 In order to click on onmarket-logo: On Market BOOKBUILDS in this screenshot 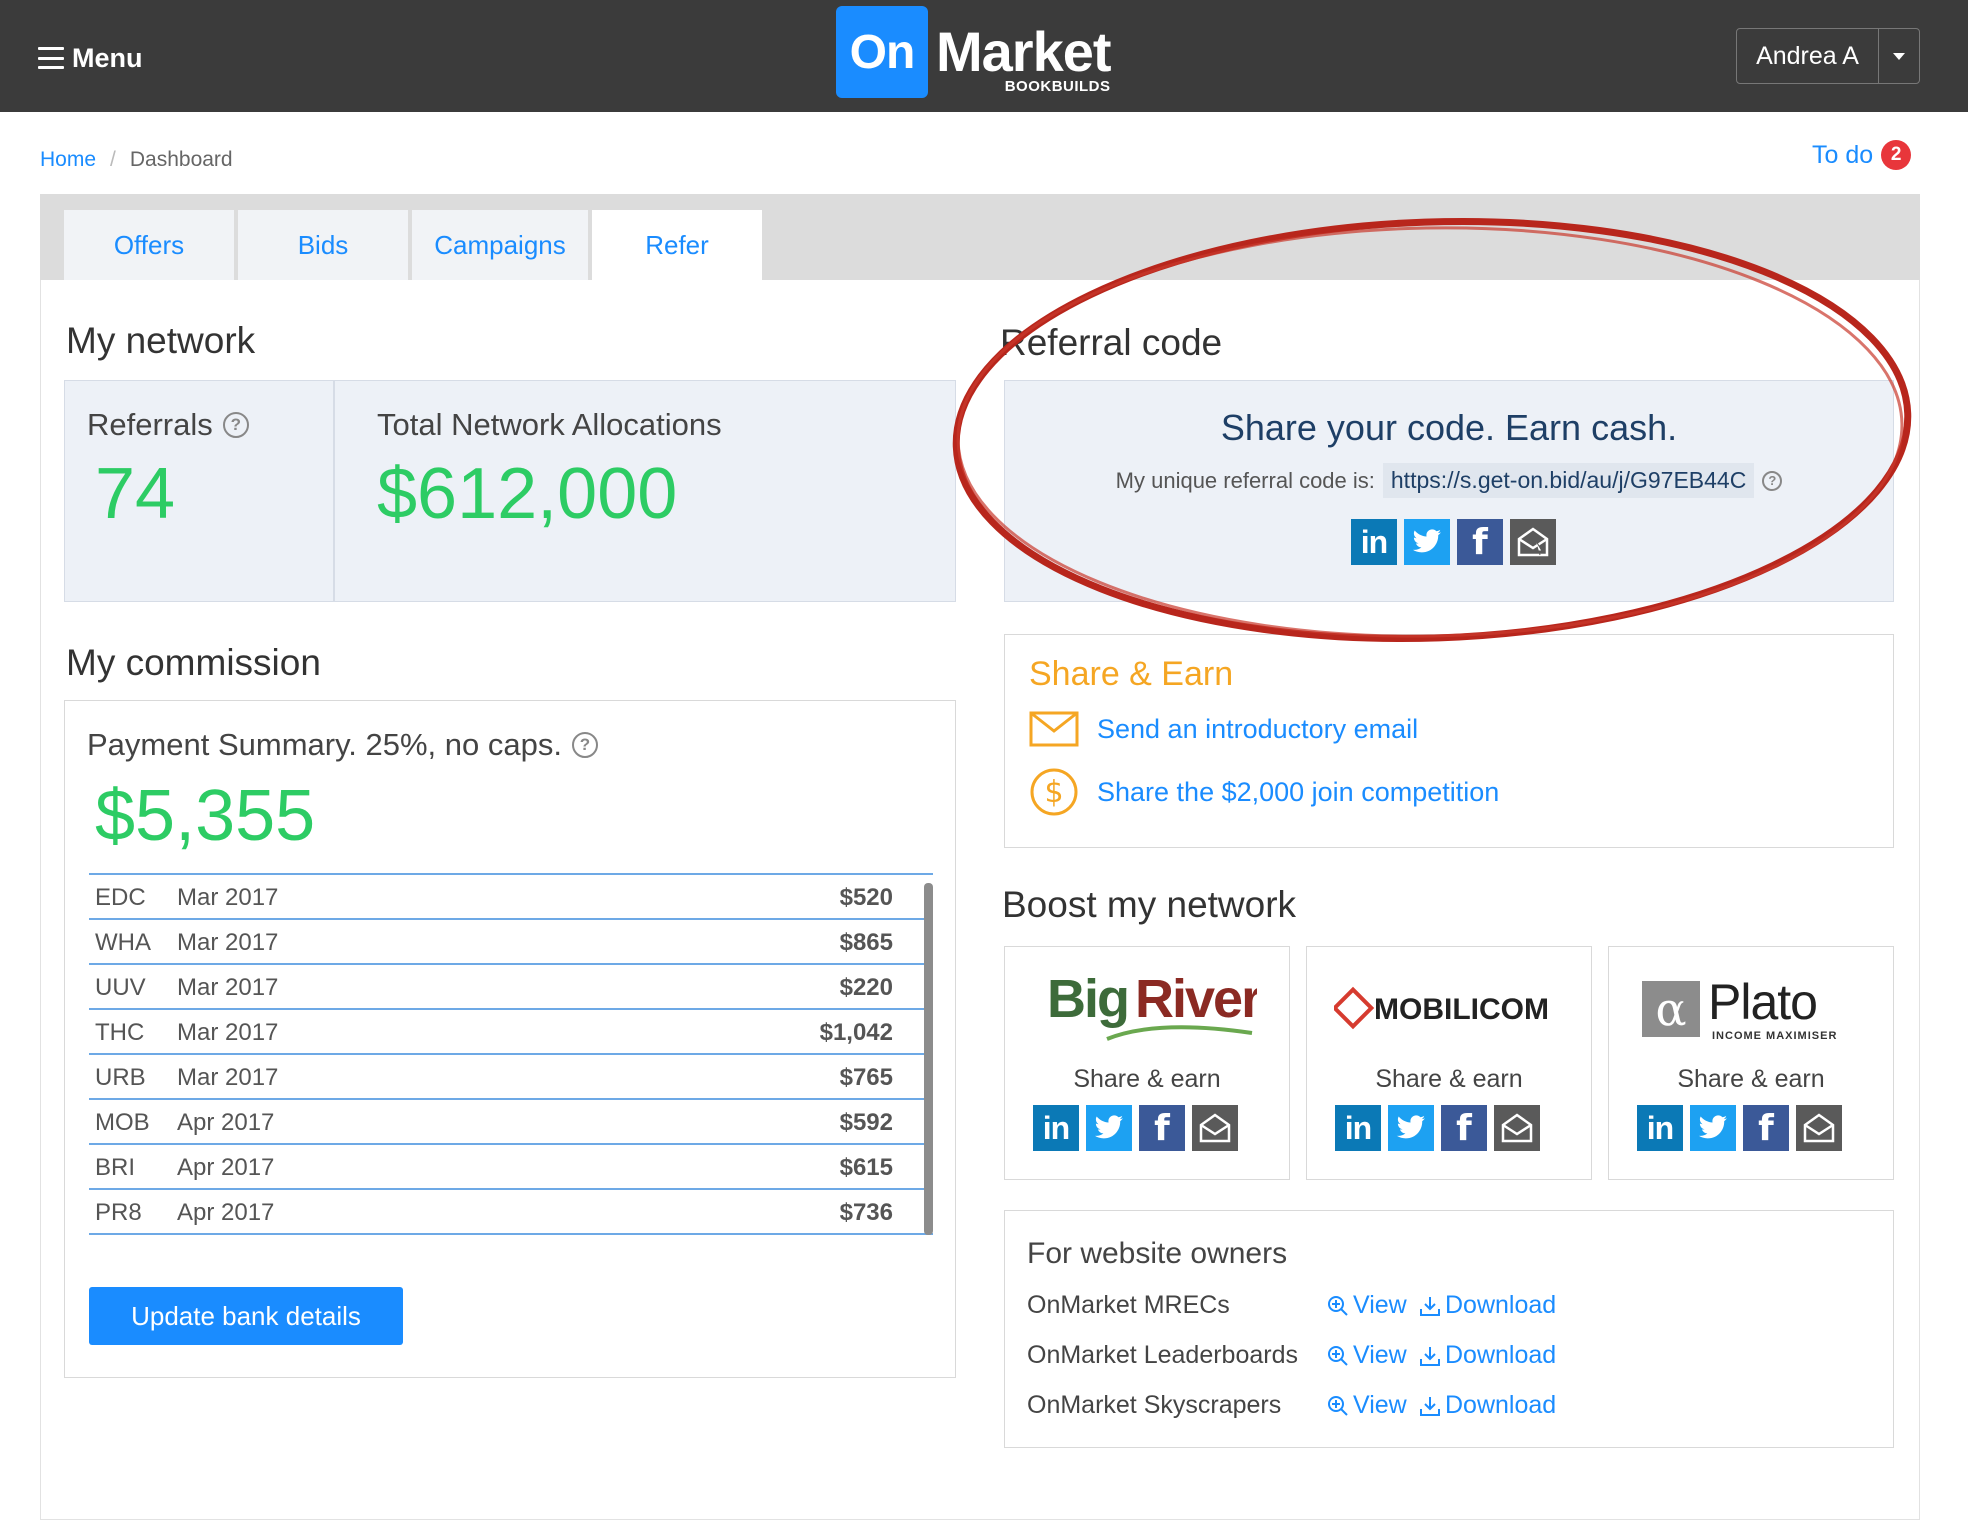, I will do `click(974, 52)`.